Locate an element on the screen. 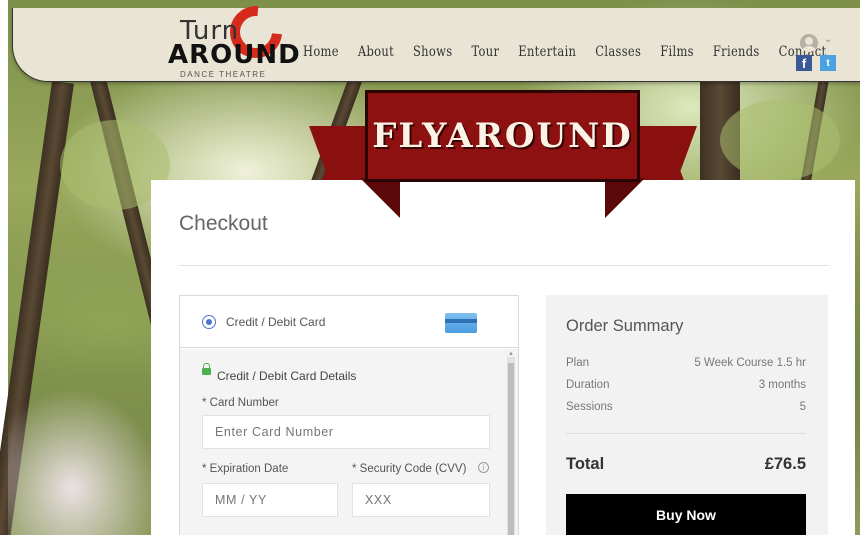  nav-tour: Tour is located at coordinates (485, 51).